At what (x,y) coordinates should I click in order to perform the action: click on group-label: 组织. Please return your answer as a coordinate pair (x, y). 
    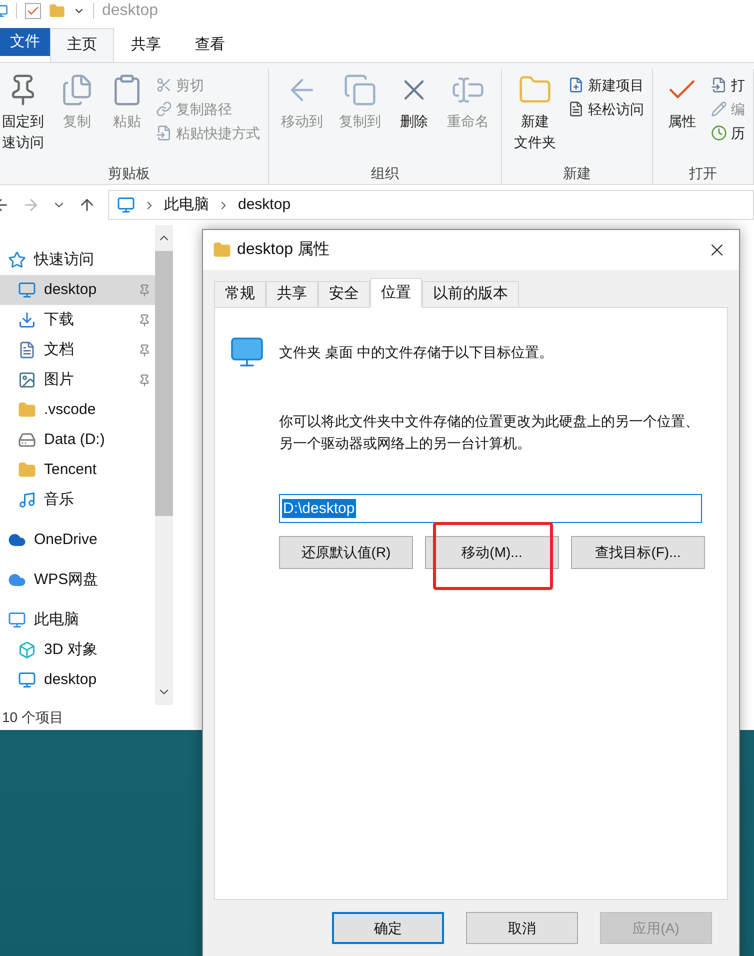
    Looking at the image, I should click on (385, 173).